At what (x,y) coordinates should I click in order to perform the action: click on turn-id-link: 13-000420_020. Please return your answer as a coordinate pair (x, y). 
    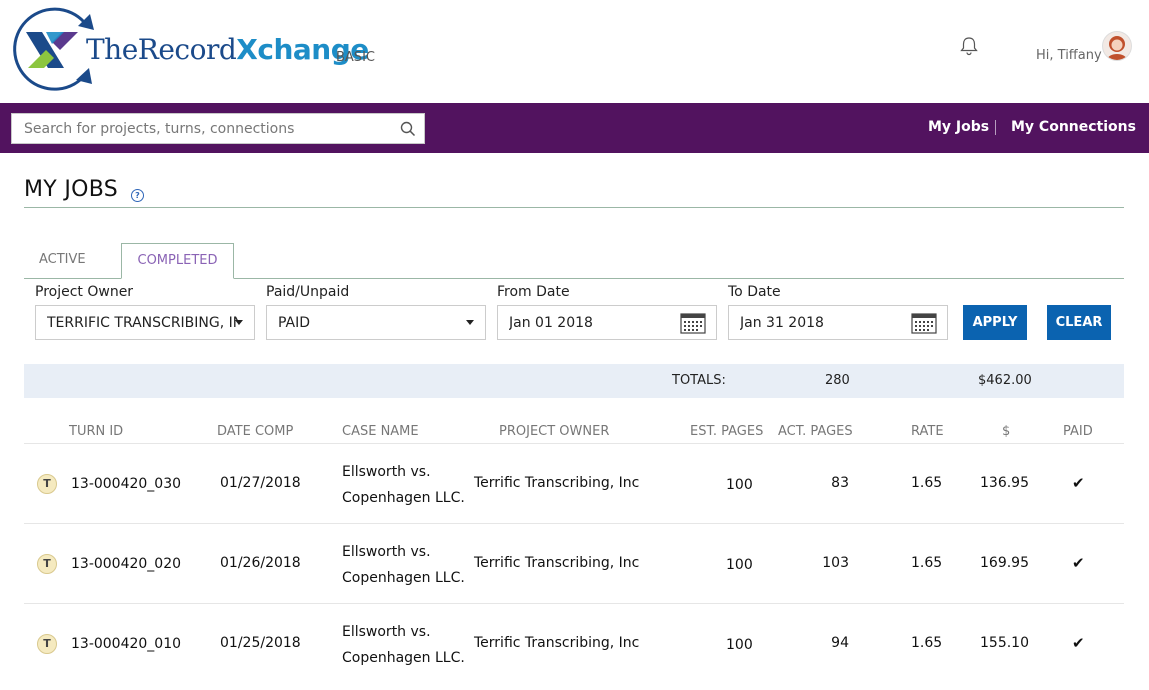
    Looking at the image, I should click on (126, 564).